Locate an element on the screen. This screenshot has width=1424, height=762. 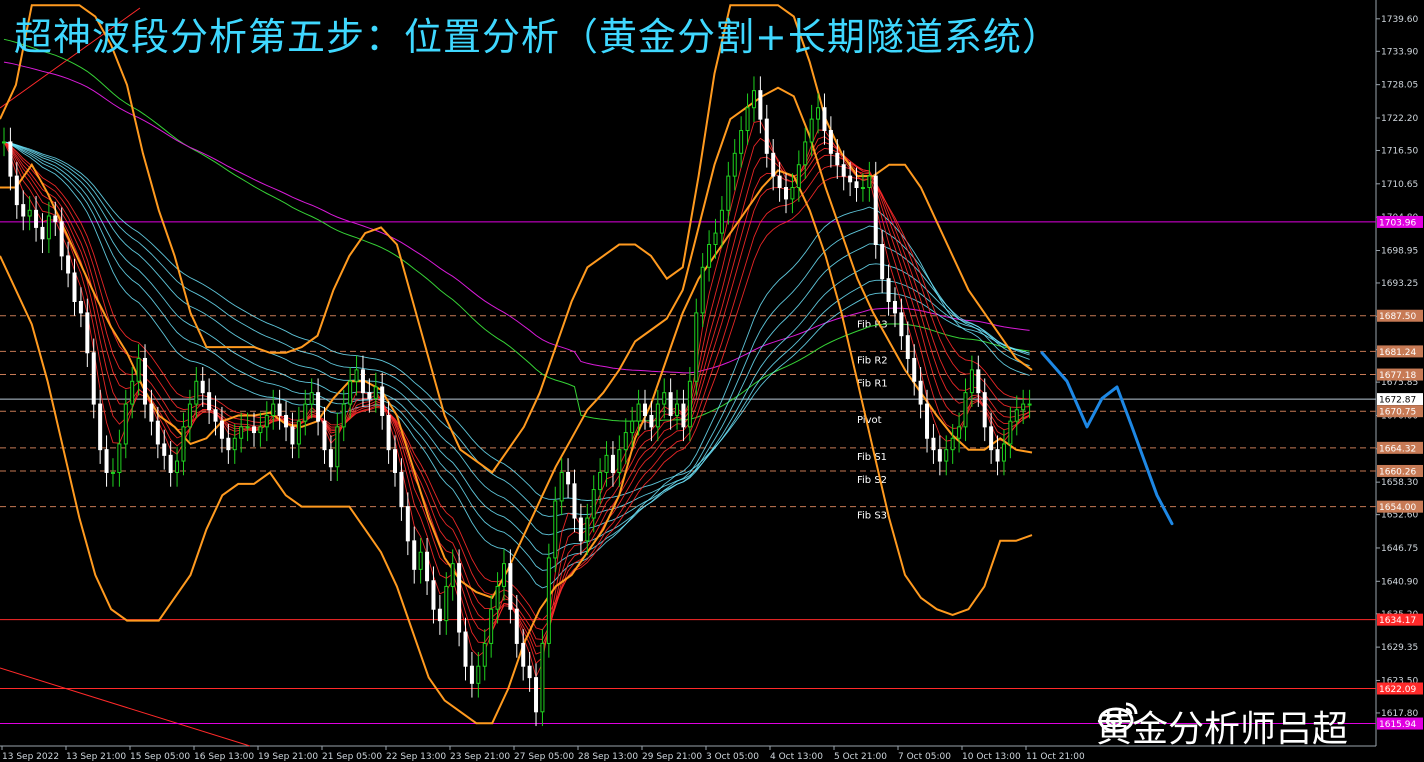
fib-level-tag: Fib R2 is located at coordinates (872, 360).